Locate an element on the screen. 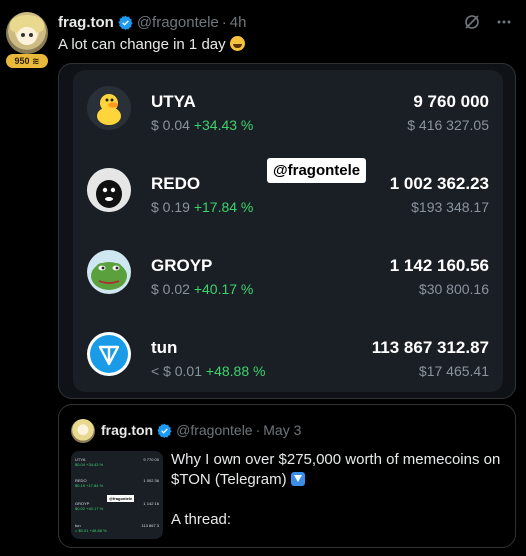 This screenshot has height=556, width=526. token-amount: 1 002 362.23 is located at coordinates (439, 183).